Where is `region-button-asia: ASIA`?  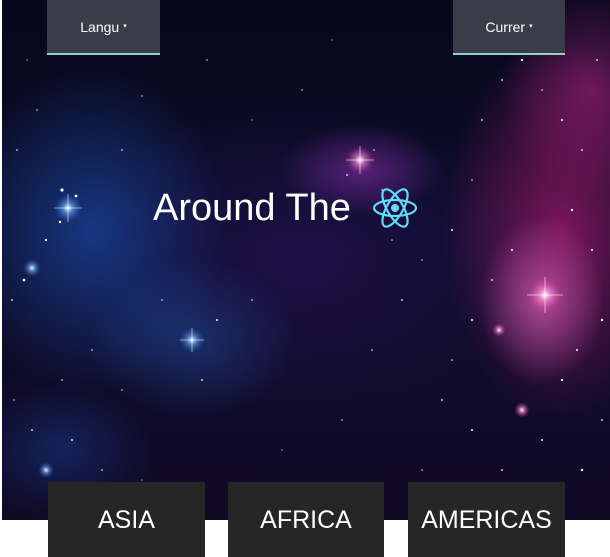 region-button-asia: ASIA is located at coordinates (126, 519).